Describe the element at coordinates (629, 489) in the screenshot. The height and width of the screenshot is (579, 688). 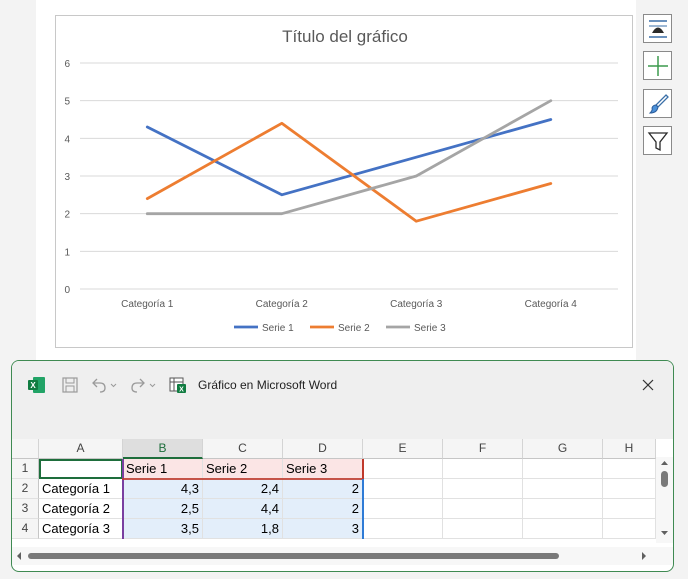
I see `cell-h2` at that location.